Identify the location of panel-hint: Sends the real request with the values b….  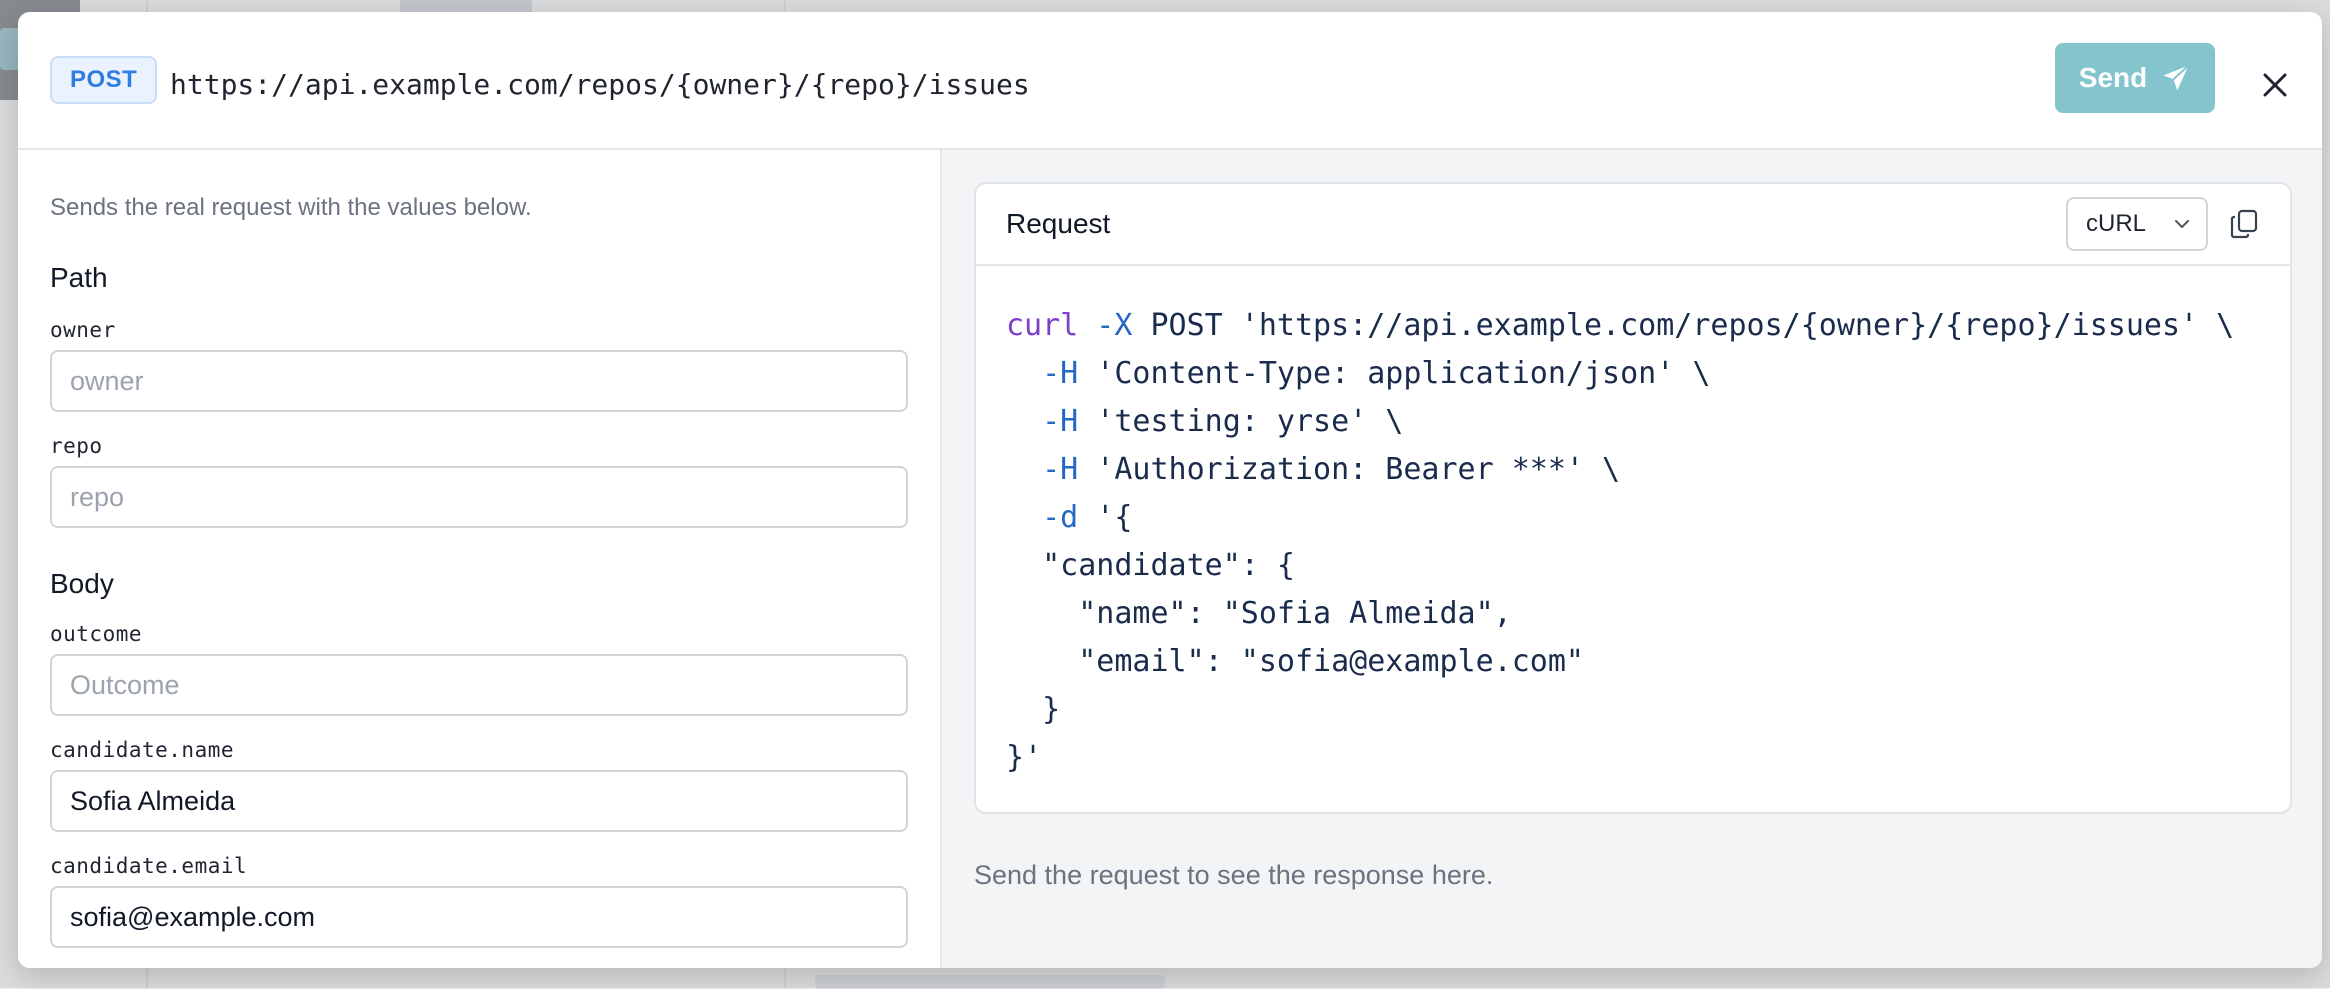
(291, 207).